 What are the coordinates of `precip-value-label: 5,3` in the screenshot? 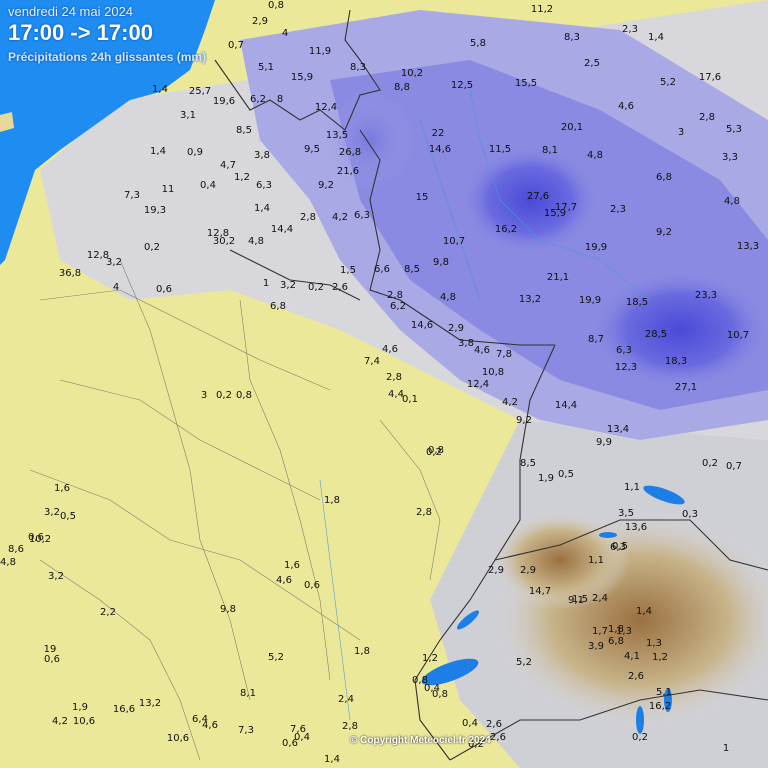 It's located at (734, 129).